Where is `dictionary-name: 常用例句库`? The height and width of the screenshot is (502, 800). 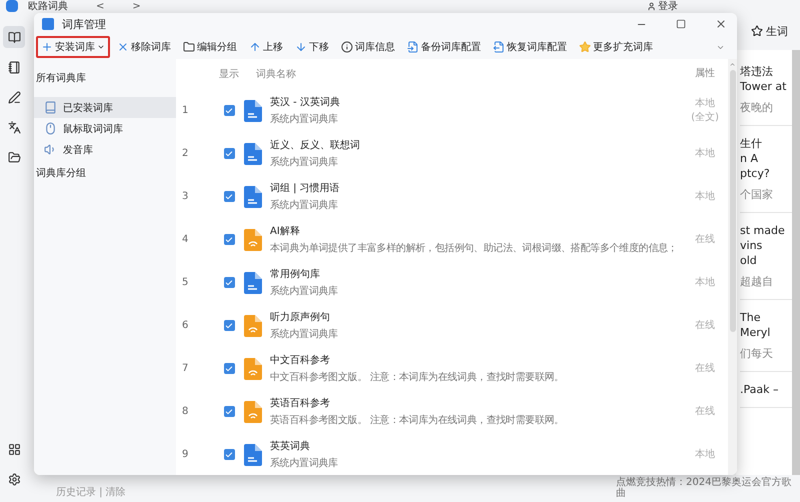
dictionary-name: 常用例句库 is located at coordinates (295, 274).